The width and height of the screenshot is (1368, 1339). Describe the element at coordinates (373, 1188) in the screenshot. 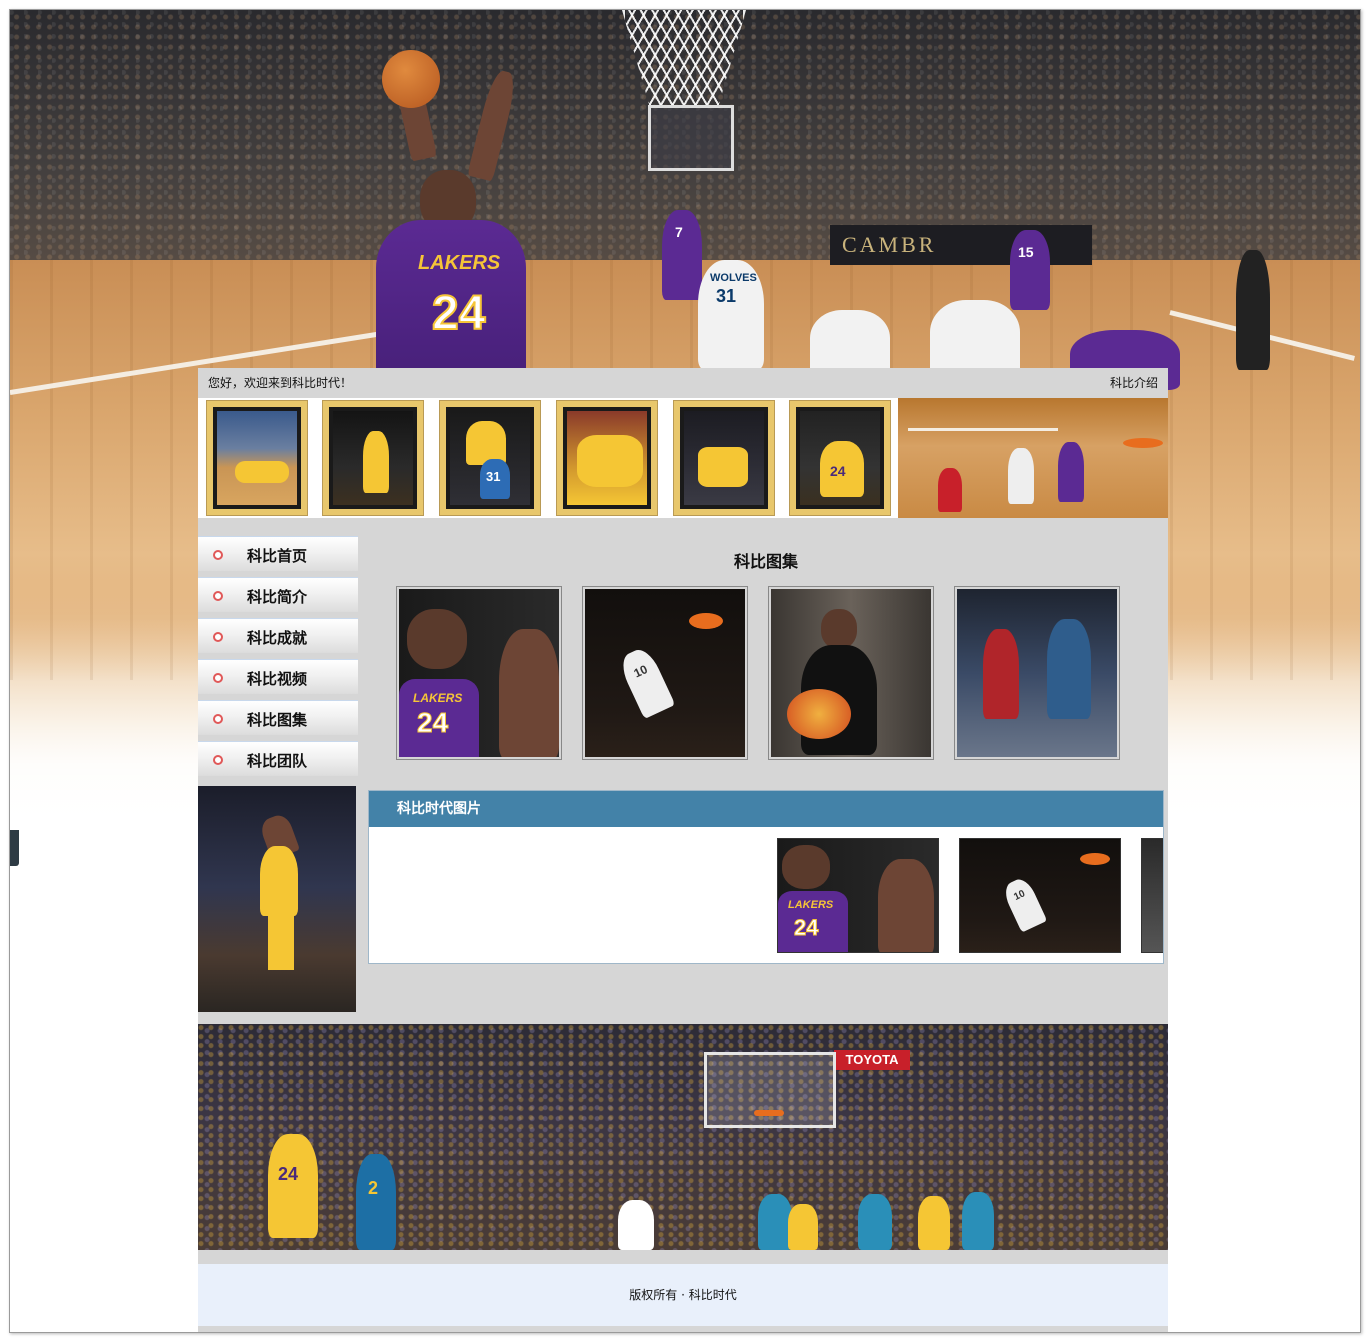

I see `banner-defender-number: 2` at that location.